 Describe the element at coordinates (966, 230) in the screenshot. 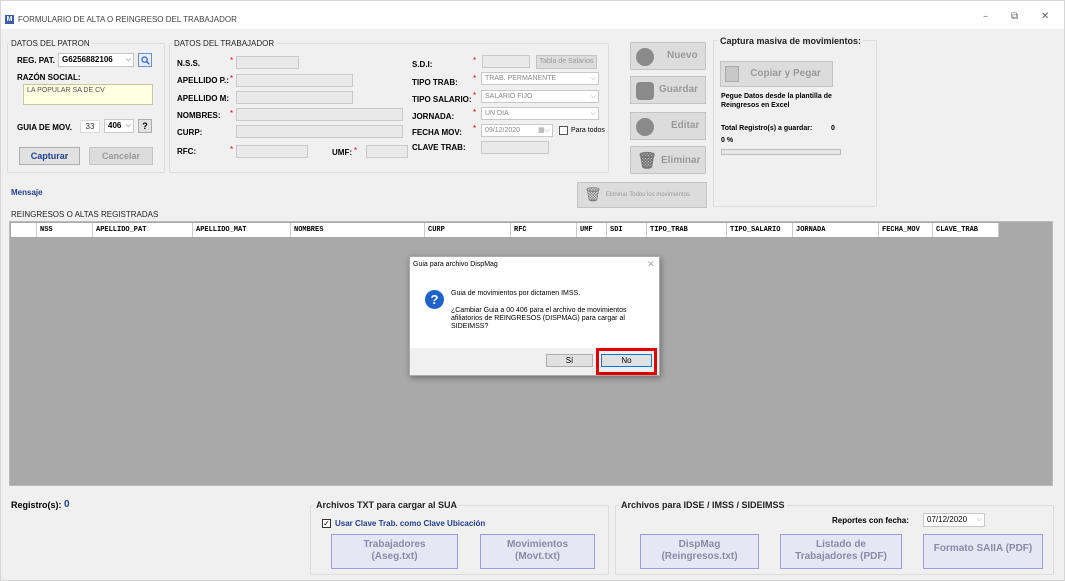

I see `col-clave-trab: CLAVE_TRAB` at that location.